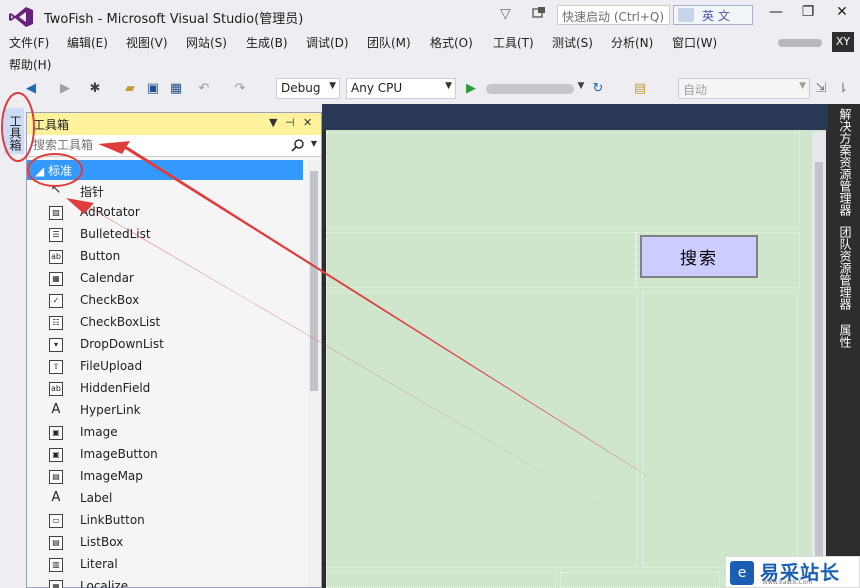 Image resolution: width=860 pixels, height=588 pixels. I want to click on menu-test: 测试(S), so click(572, 42).